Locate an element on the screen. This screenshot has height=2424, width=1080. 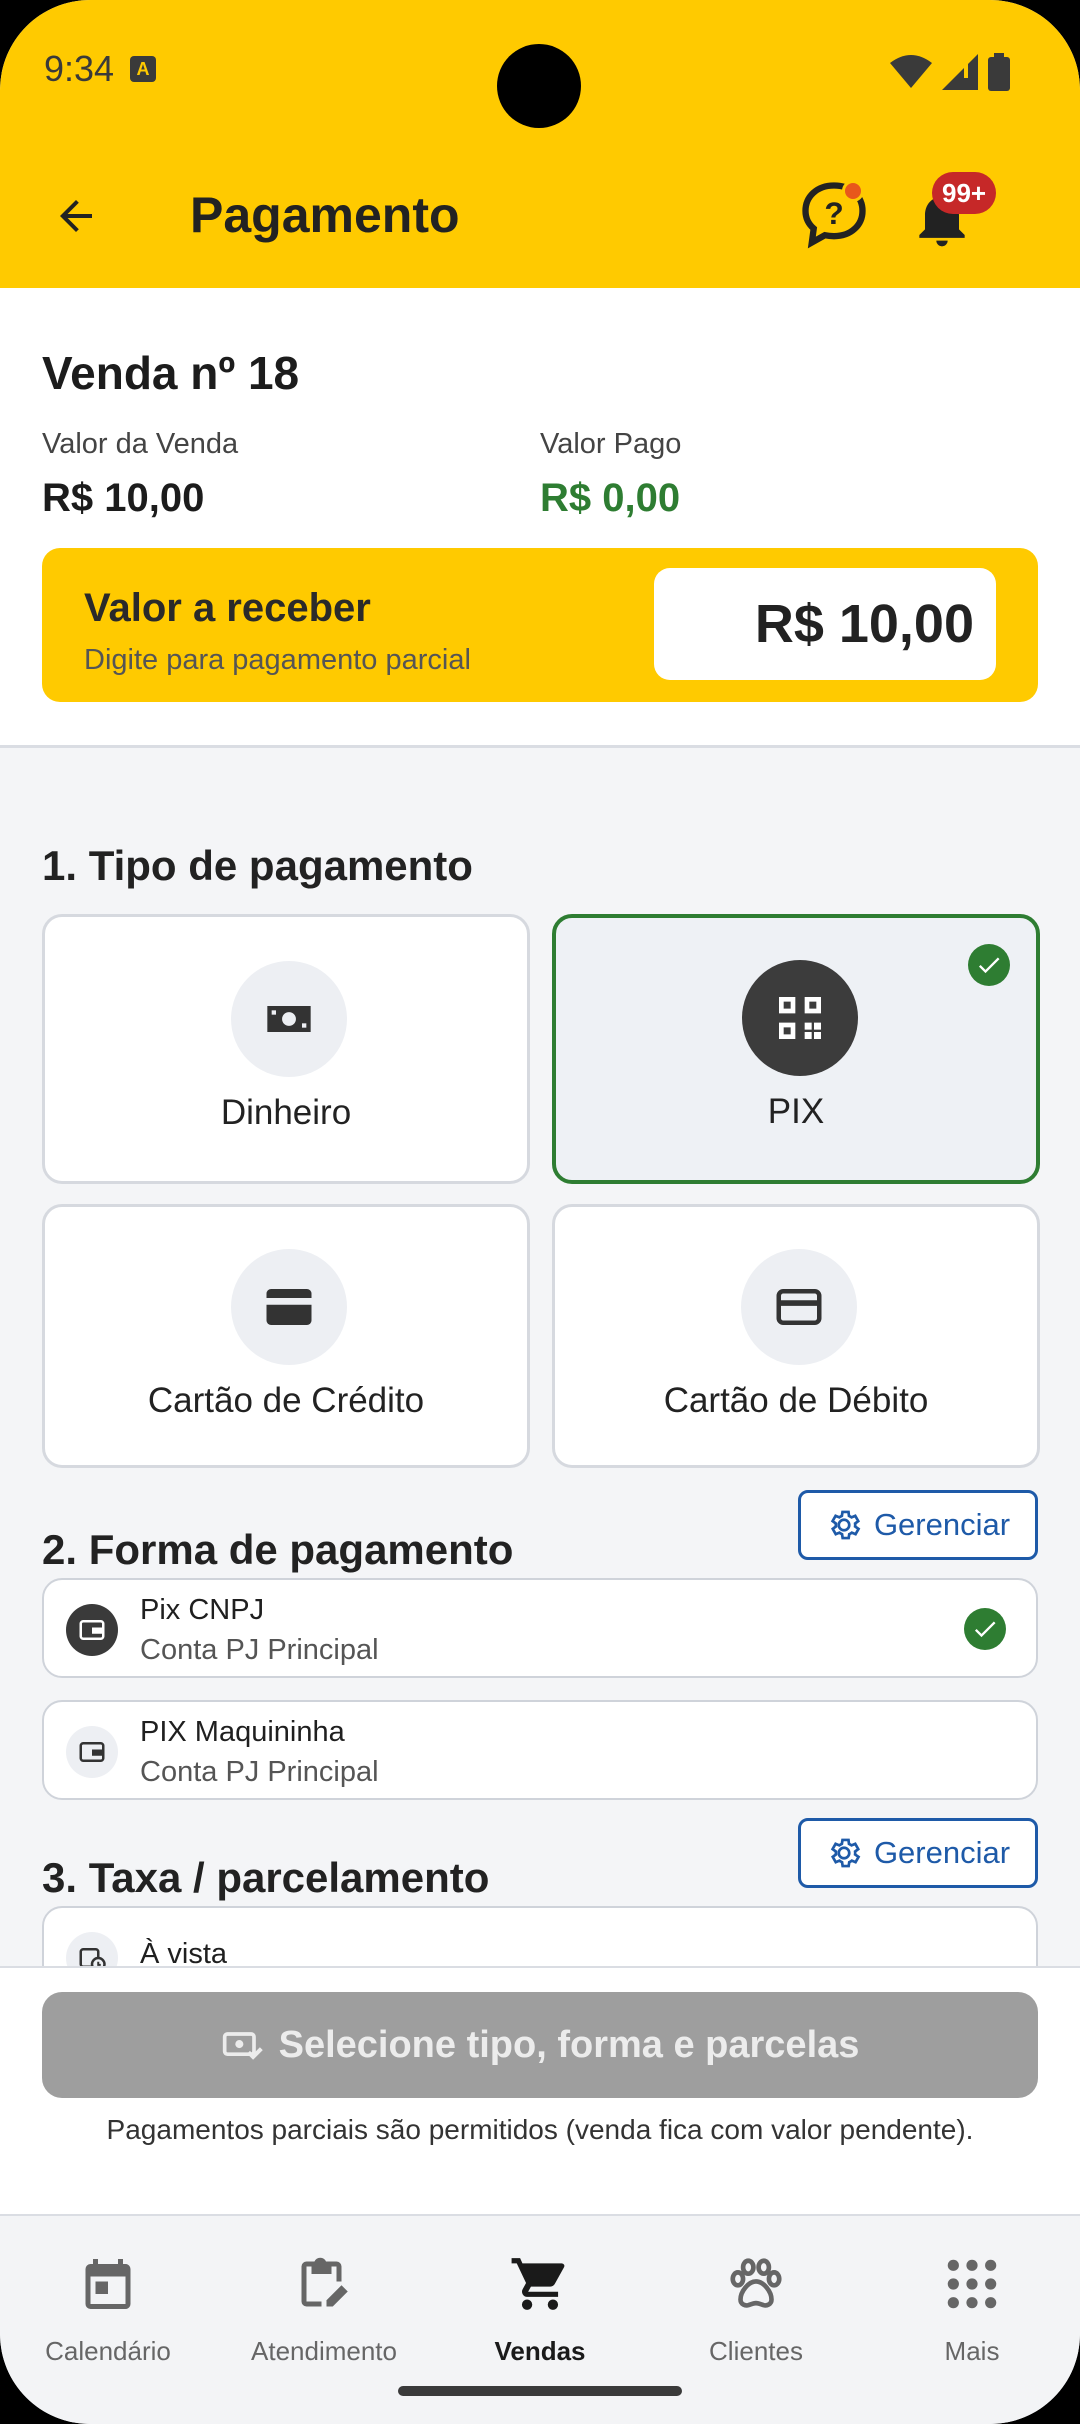
clipboard-edit-icon is located at coordinates (324, 2284).